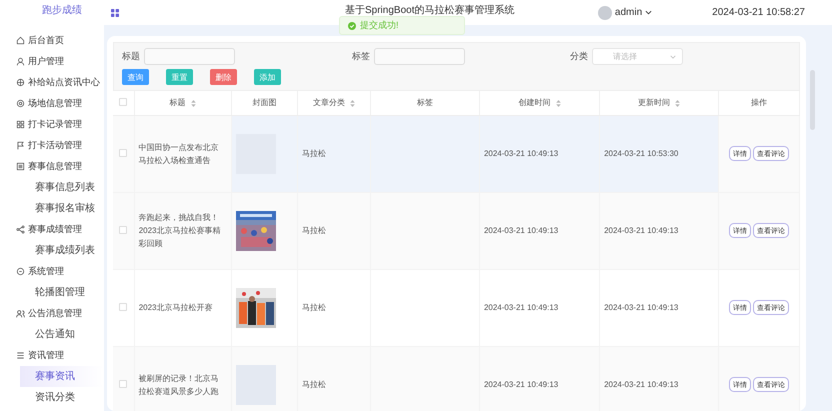  What do you see at coordinates (329, 103) in the screenshot?
I see `column-header: 文章分类` at bounding box center [329, 103].